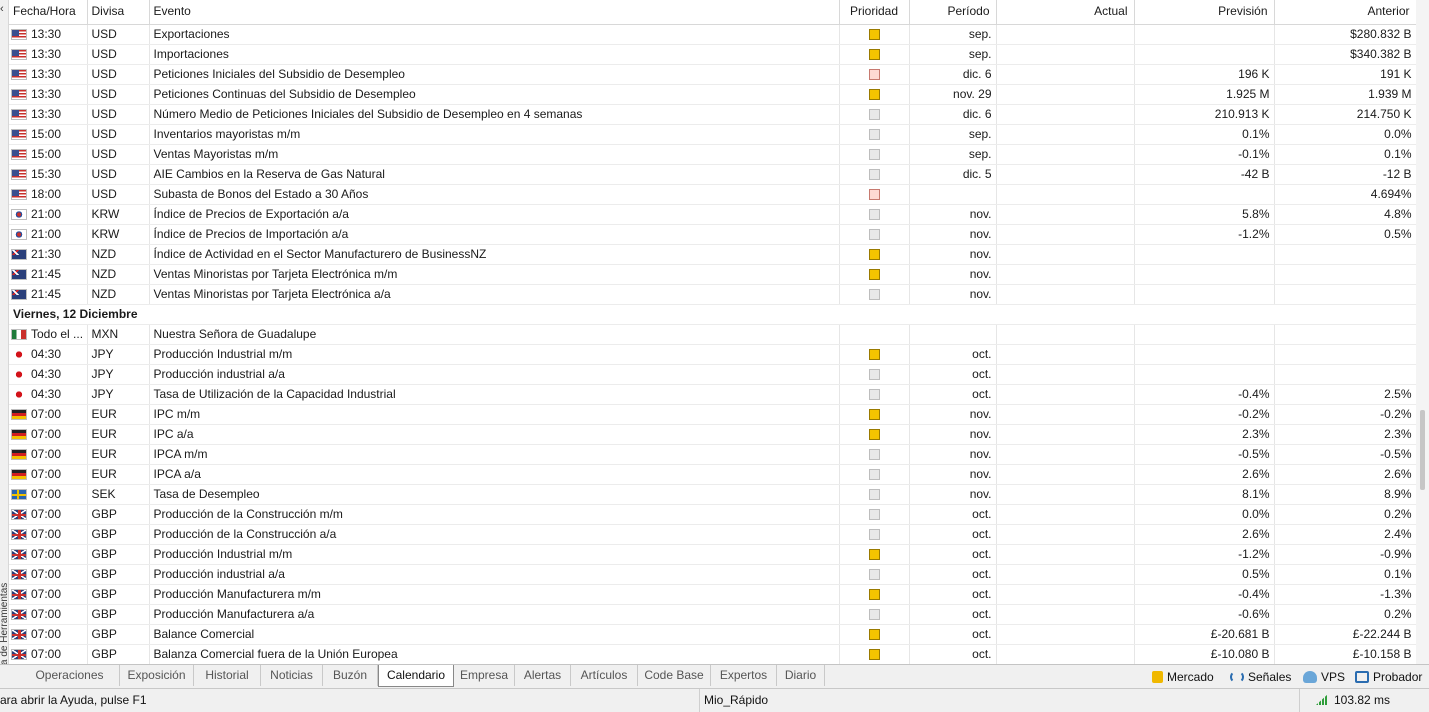  What do you see at coordinates (1065, 12) in the screenshot?
I see `col-header-actual: Actual` at bounding box center [1065, 12].